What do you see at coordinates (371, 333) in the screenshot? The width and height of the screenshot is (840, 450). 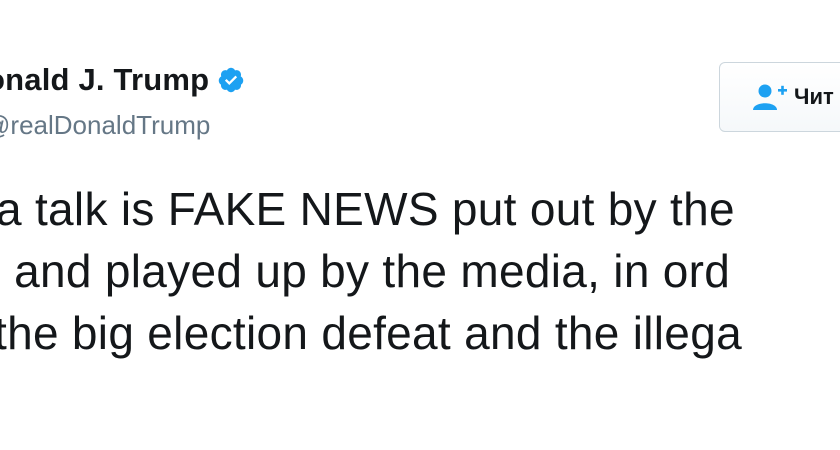 I see `tweet-text-line-3: the big election defeat and the illega` at bounding box center [371, 333].